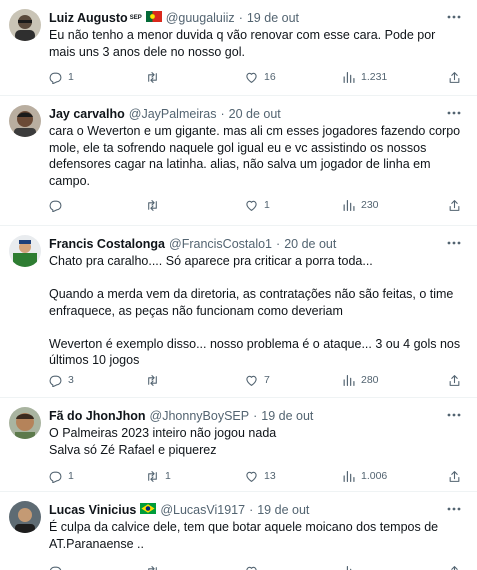  Describe the element at coordinates (135, 18) in the screenshot. I see `name-suffix: SEP` at that location.